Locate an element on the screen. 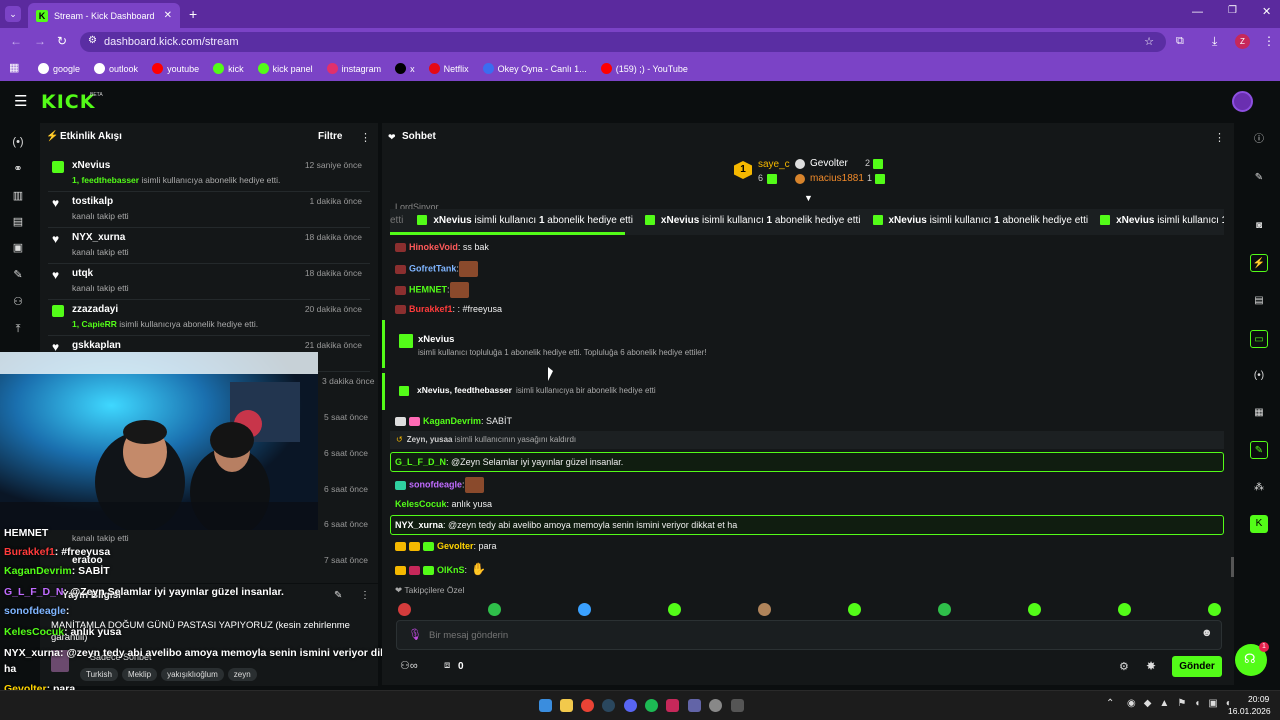  chat-username: KelesCocuk is located at coordinates (421, 504).